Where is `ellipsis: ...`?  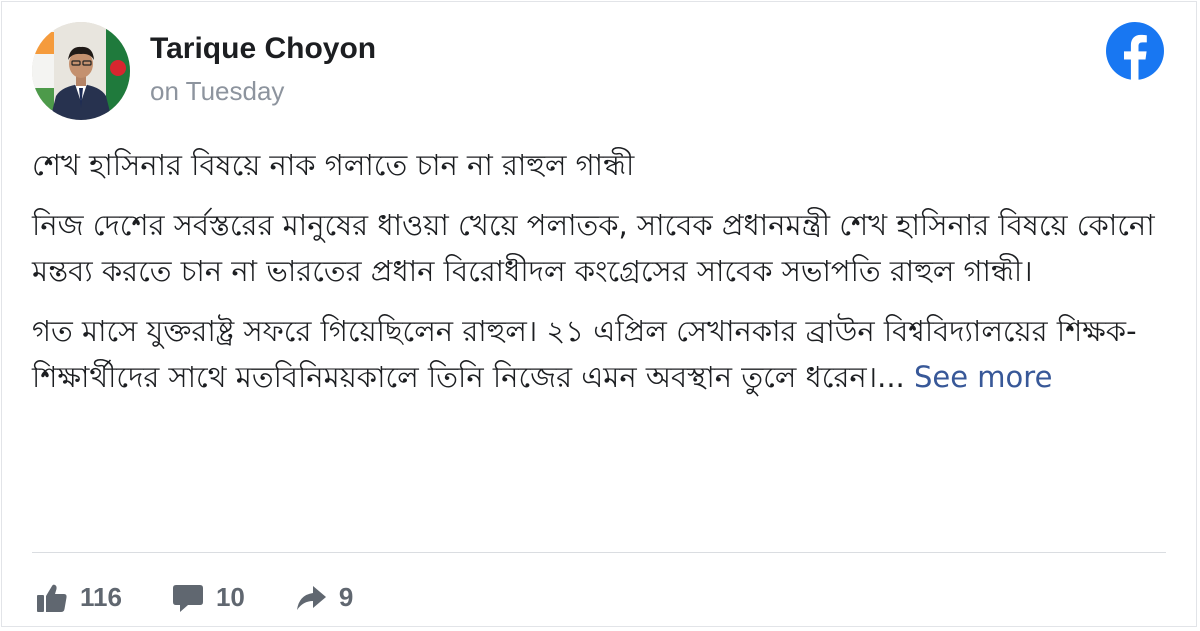 ellipsis: ... is located at coordinates (891, 377).